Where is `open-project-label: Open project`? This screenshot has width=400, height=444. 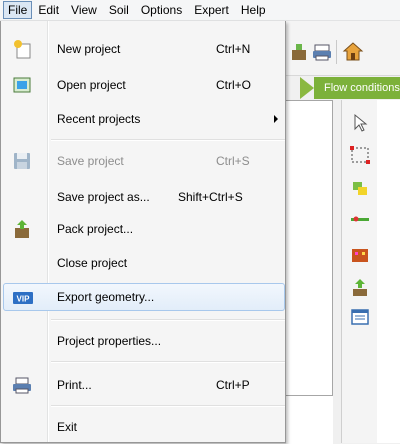 open-project-label: Open project is located at coordinates (91, 85).